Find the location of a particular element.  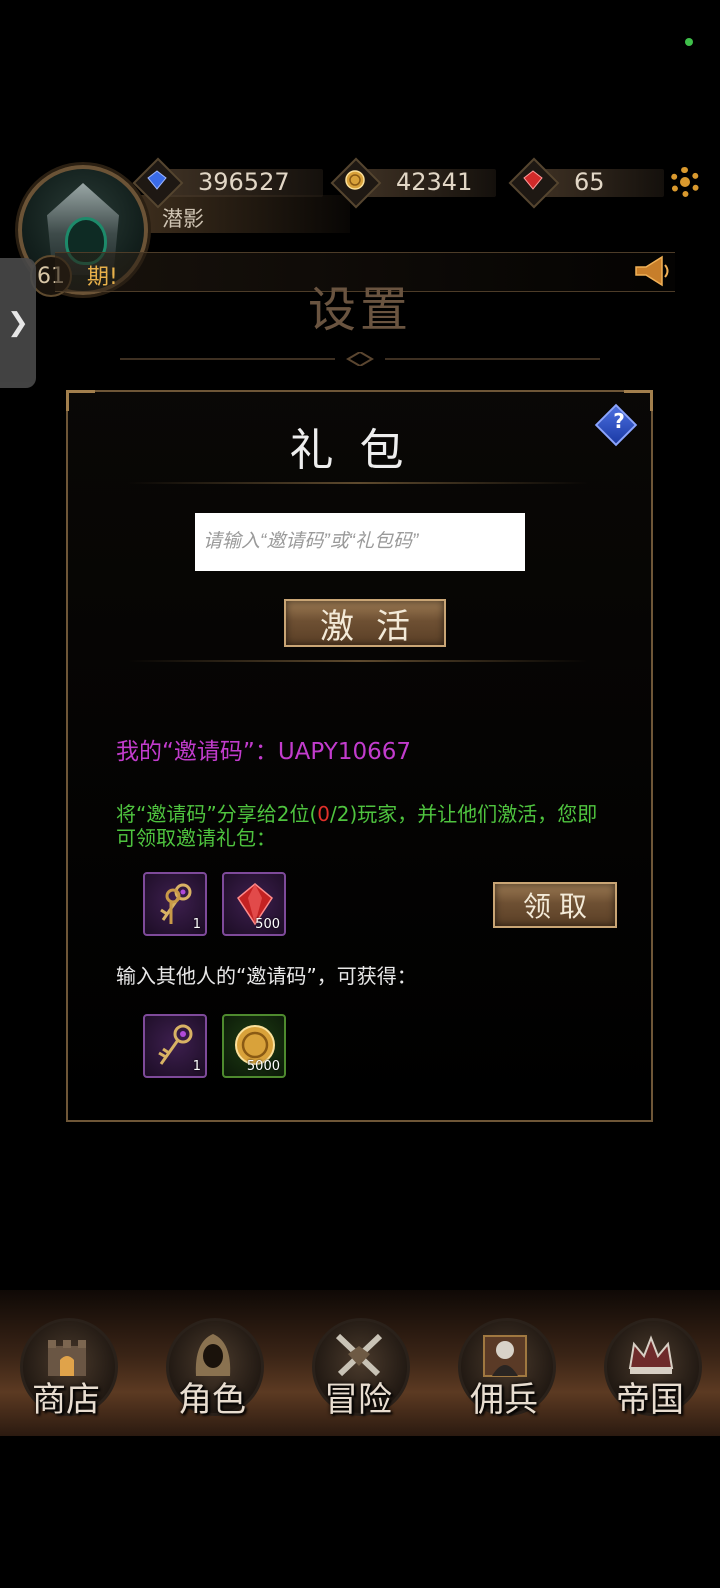

gift-code-input is located at coordinates (360, 542).